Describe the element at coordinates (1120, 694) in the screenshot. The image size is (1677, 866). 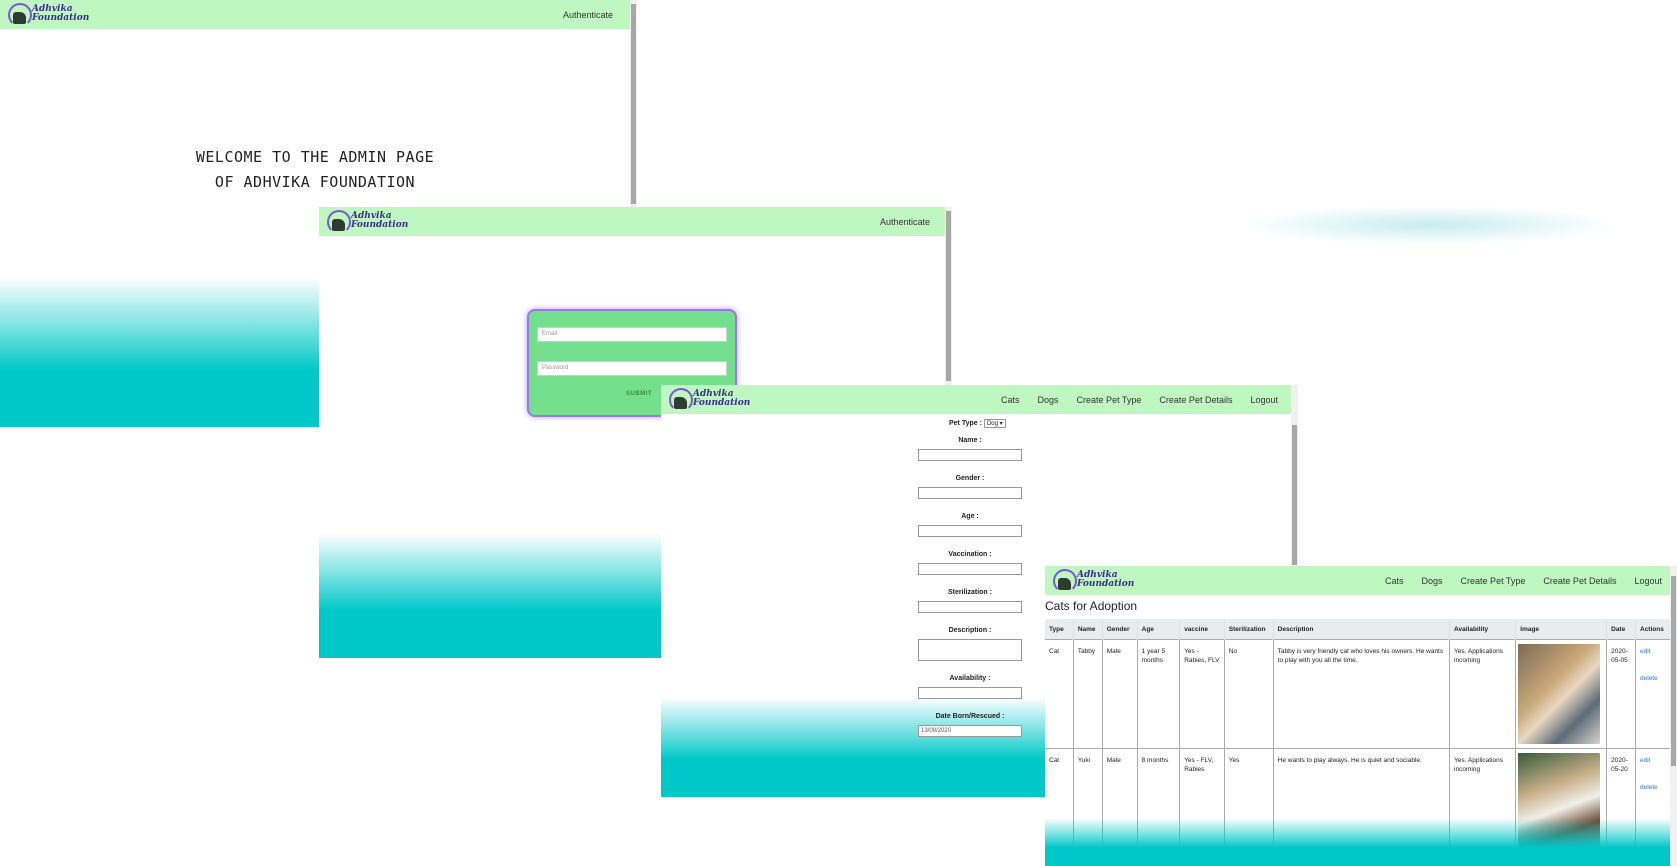
I see `cell-gender: Male` at that location.